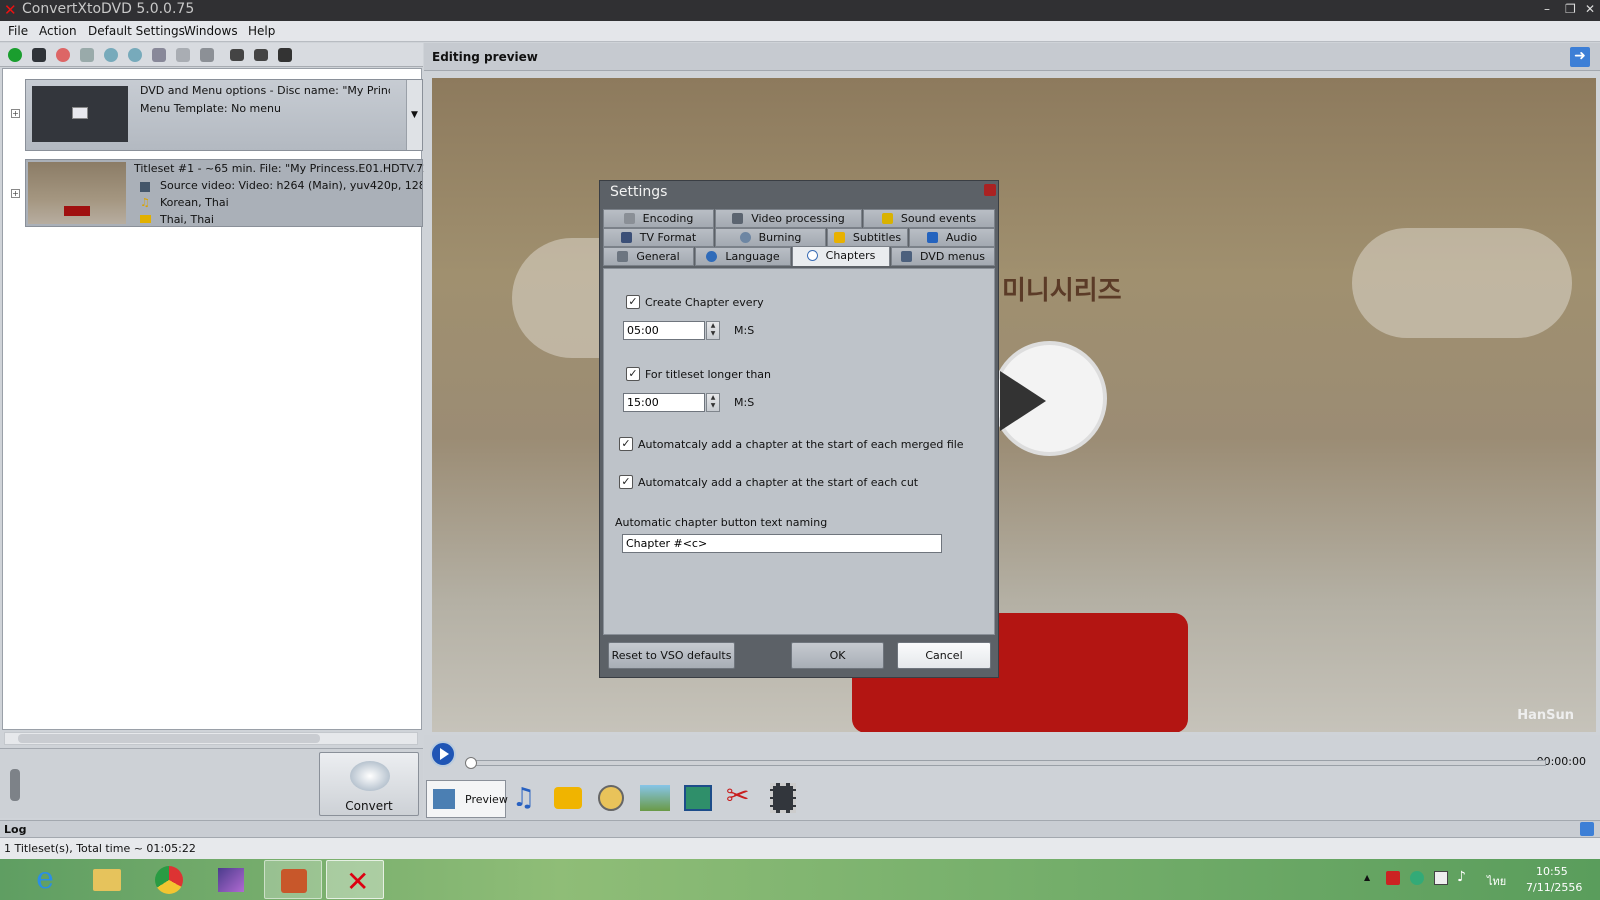 This screenshot has width=1600, height=900. What do you see at coordinates (626, 482) in the screenshot?
I see `each-cut-checkbox: ✓` at bounding box center [626, 482].